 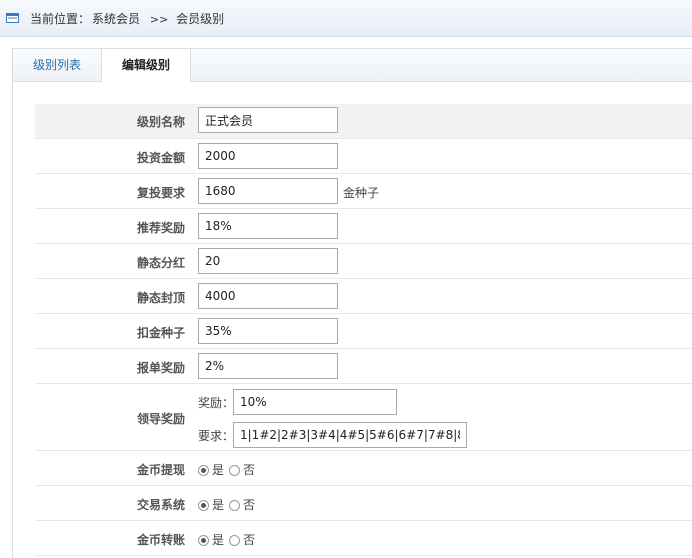 I want to click on tab-bar: 级别列表 编辑级别, so click(x=352, y=65).